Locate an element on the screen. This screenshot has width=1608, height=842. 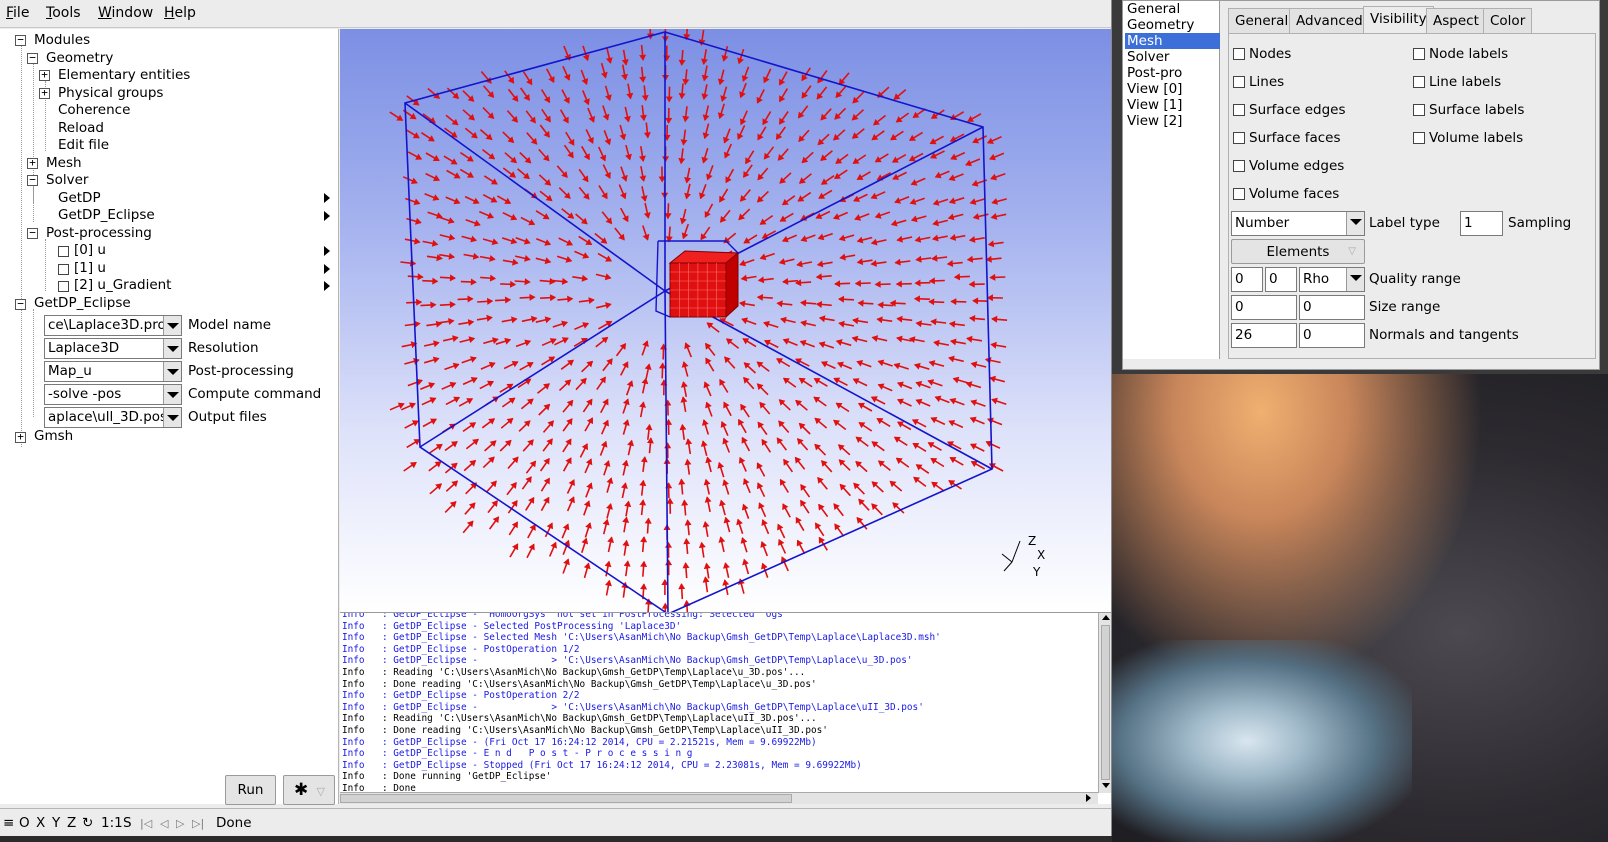
output-files-combo: aplace\ull_3D.pos is located at coordinates (113, 417).